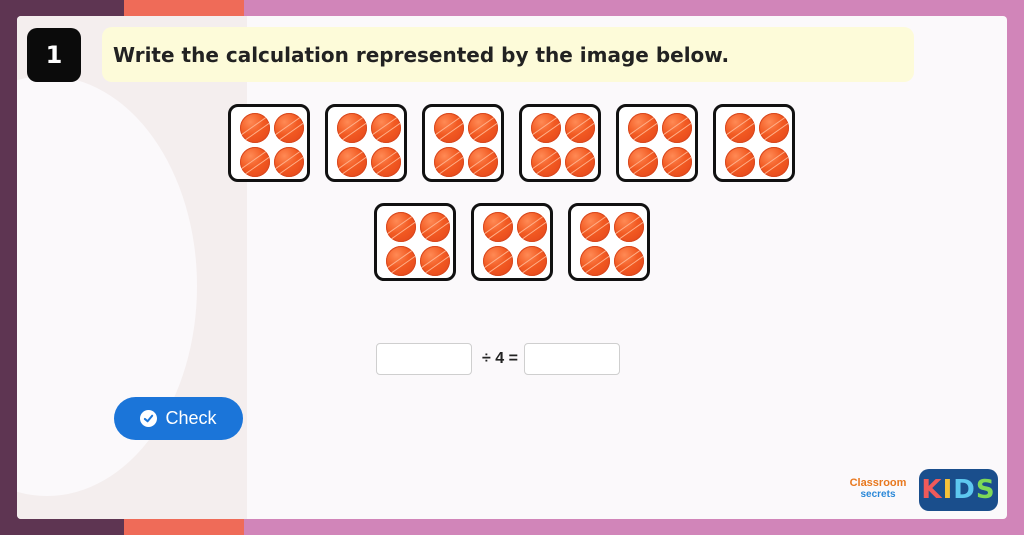 This screenshot has height=535, width=1024. I want to click on kids-letter-d: D, so click(964, 490).